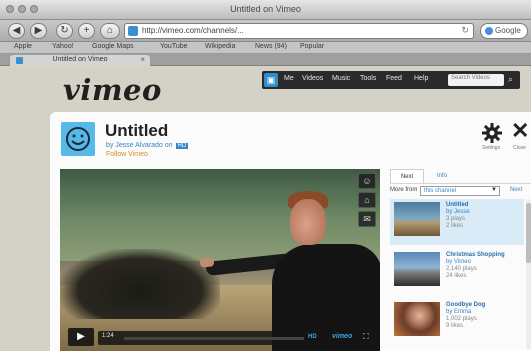  I want to click on share-button: ✉, so click(367, 219).